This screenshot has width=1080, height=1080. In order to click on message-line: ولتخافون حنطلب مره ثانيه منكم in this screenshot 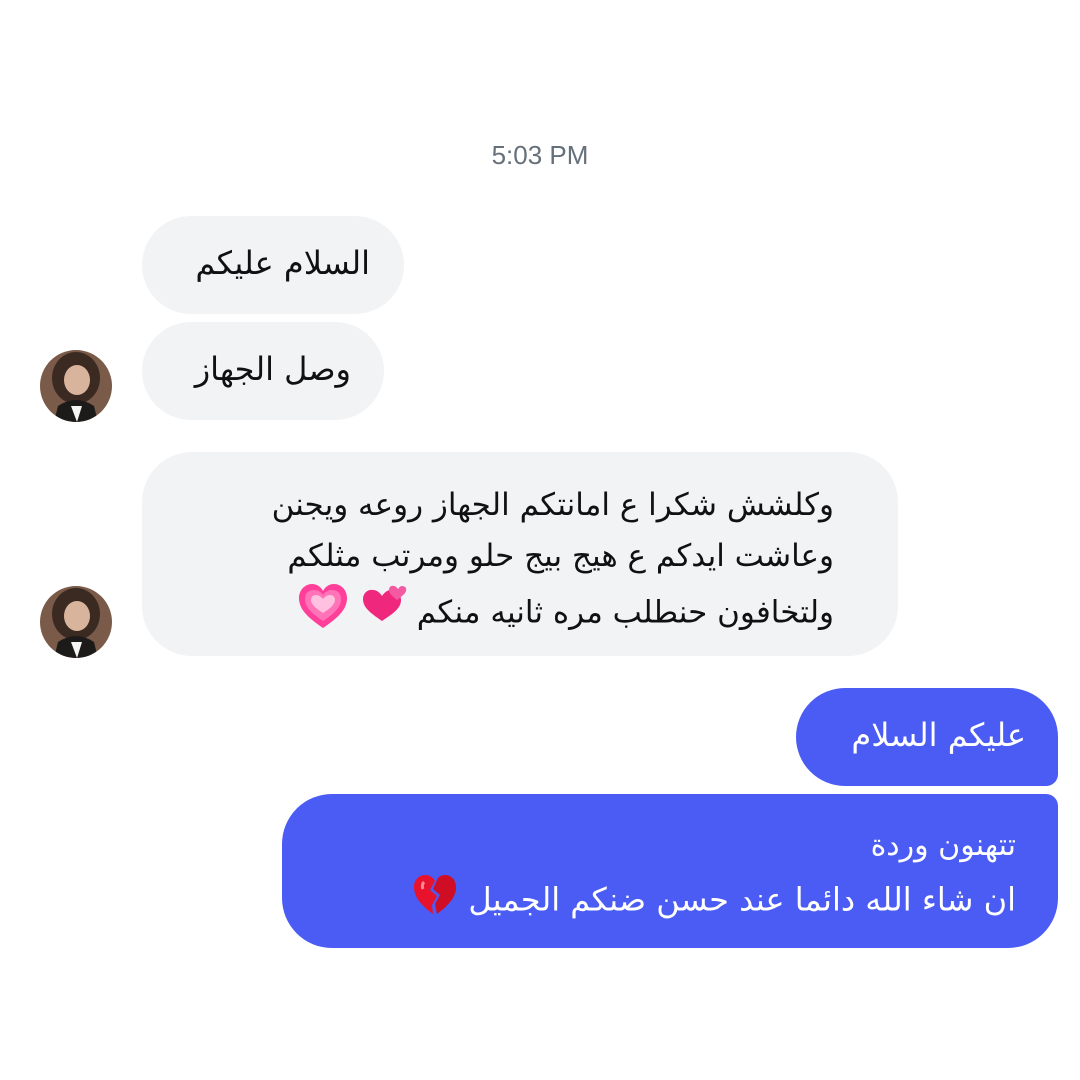, I will do `click(625, 612)`.